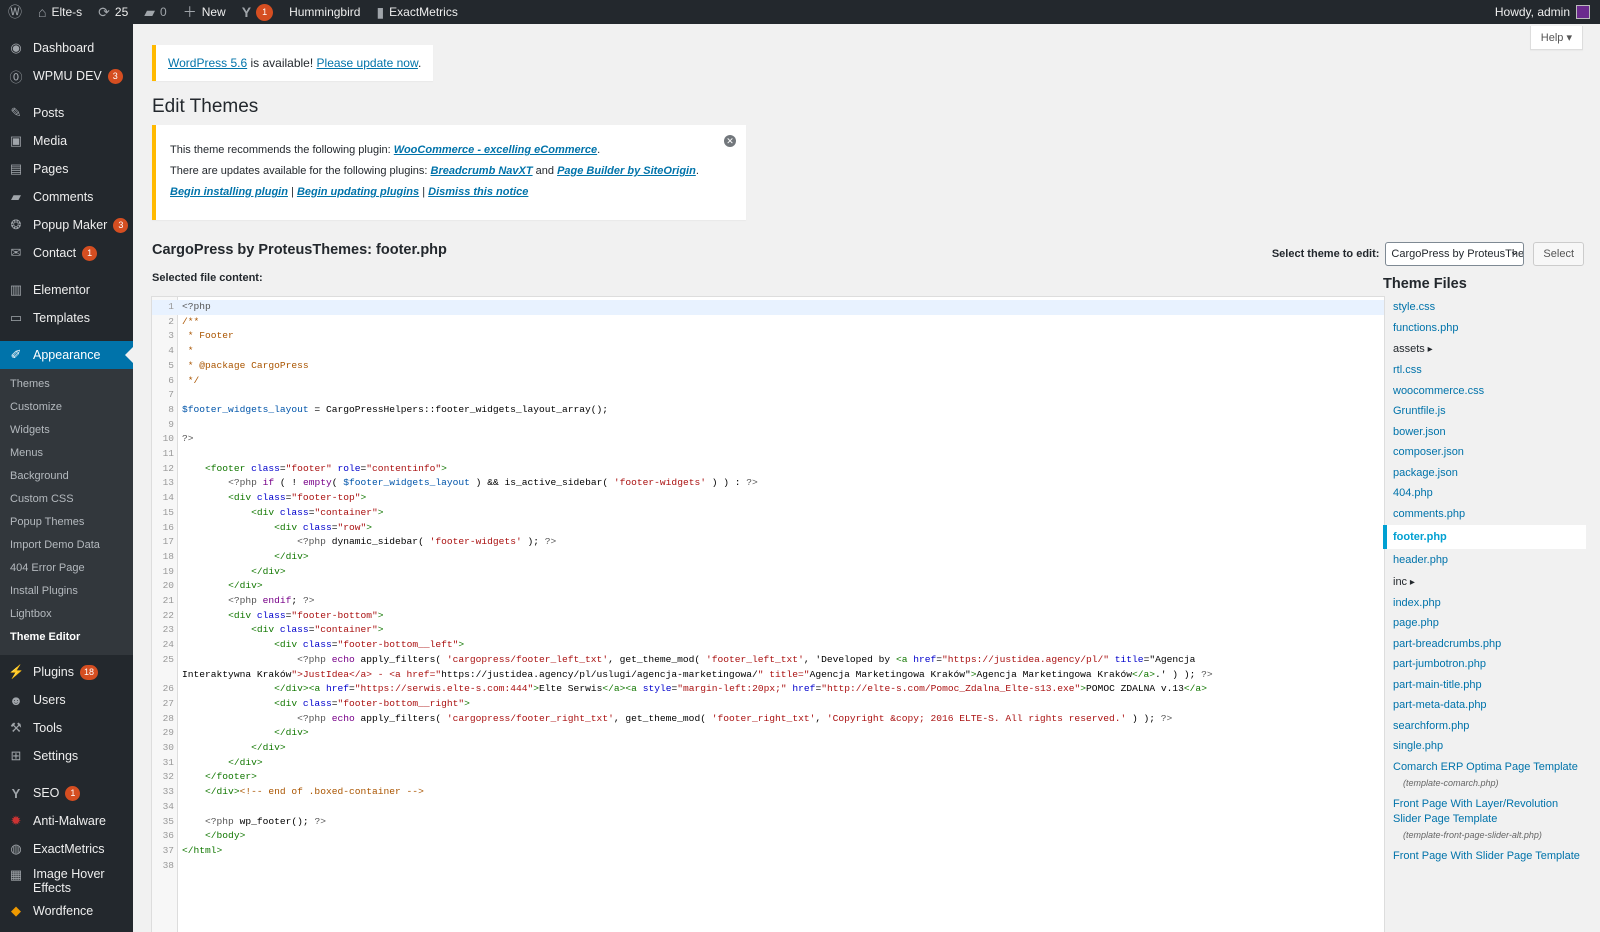 The height and width of the screenshot is (932, 1600). Describe the element at coordinates (768, 572) in the screenshot. I see `code-line: 19 </div>` at that location.